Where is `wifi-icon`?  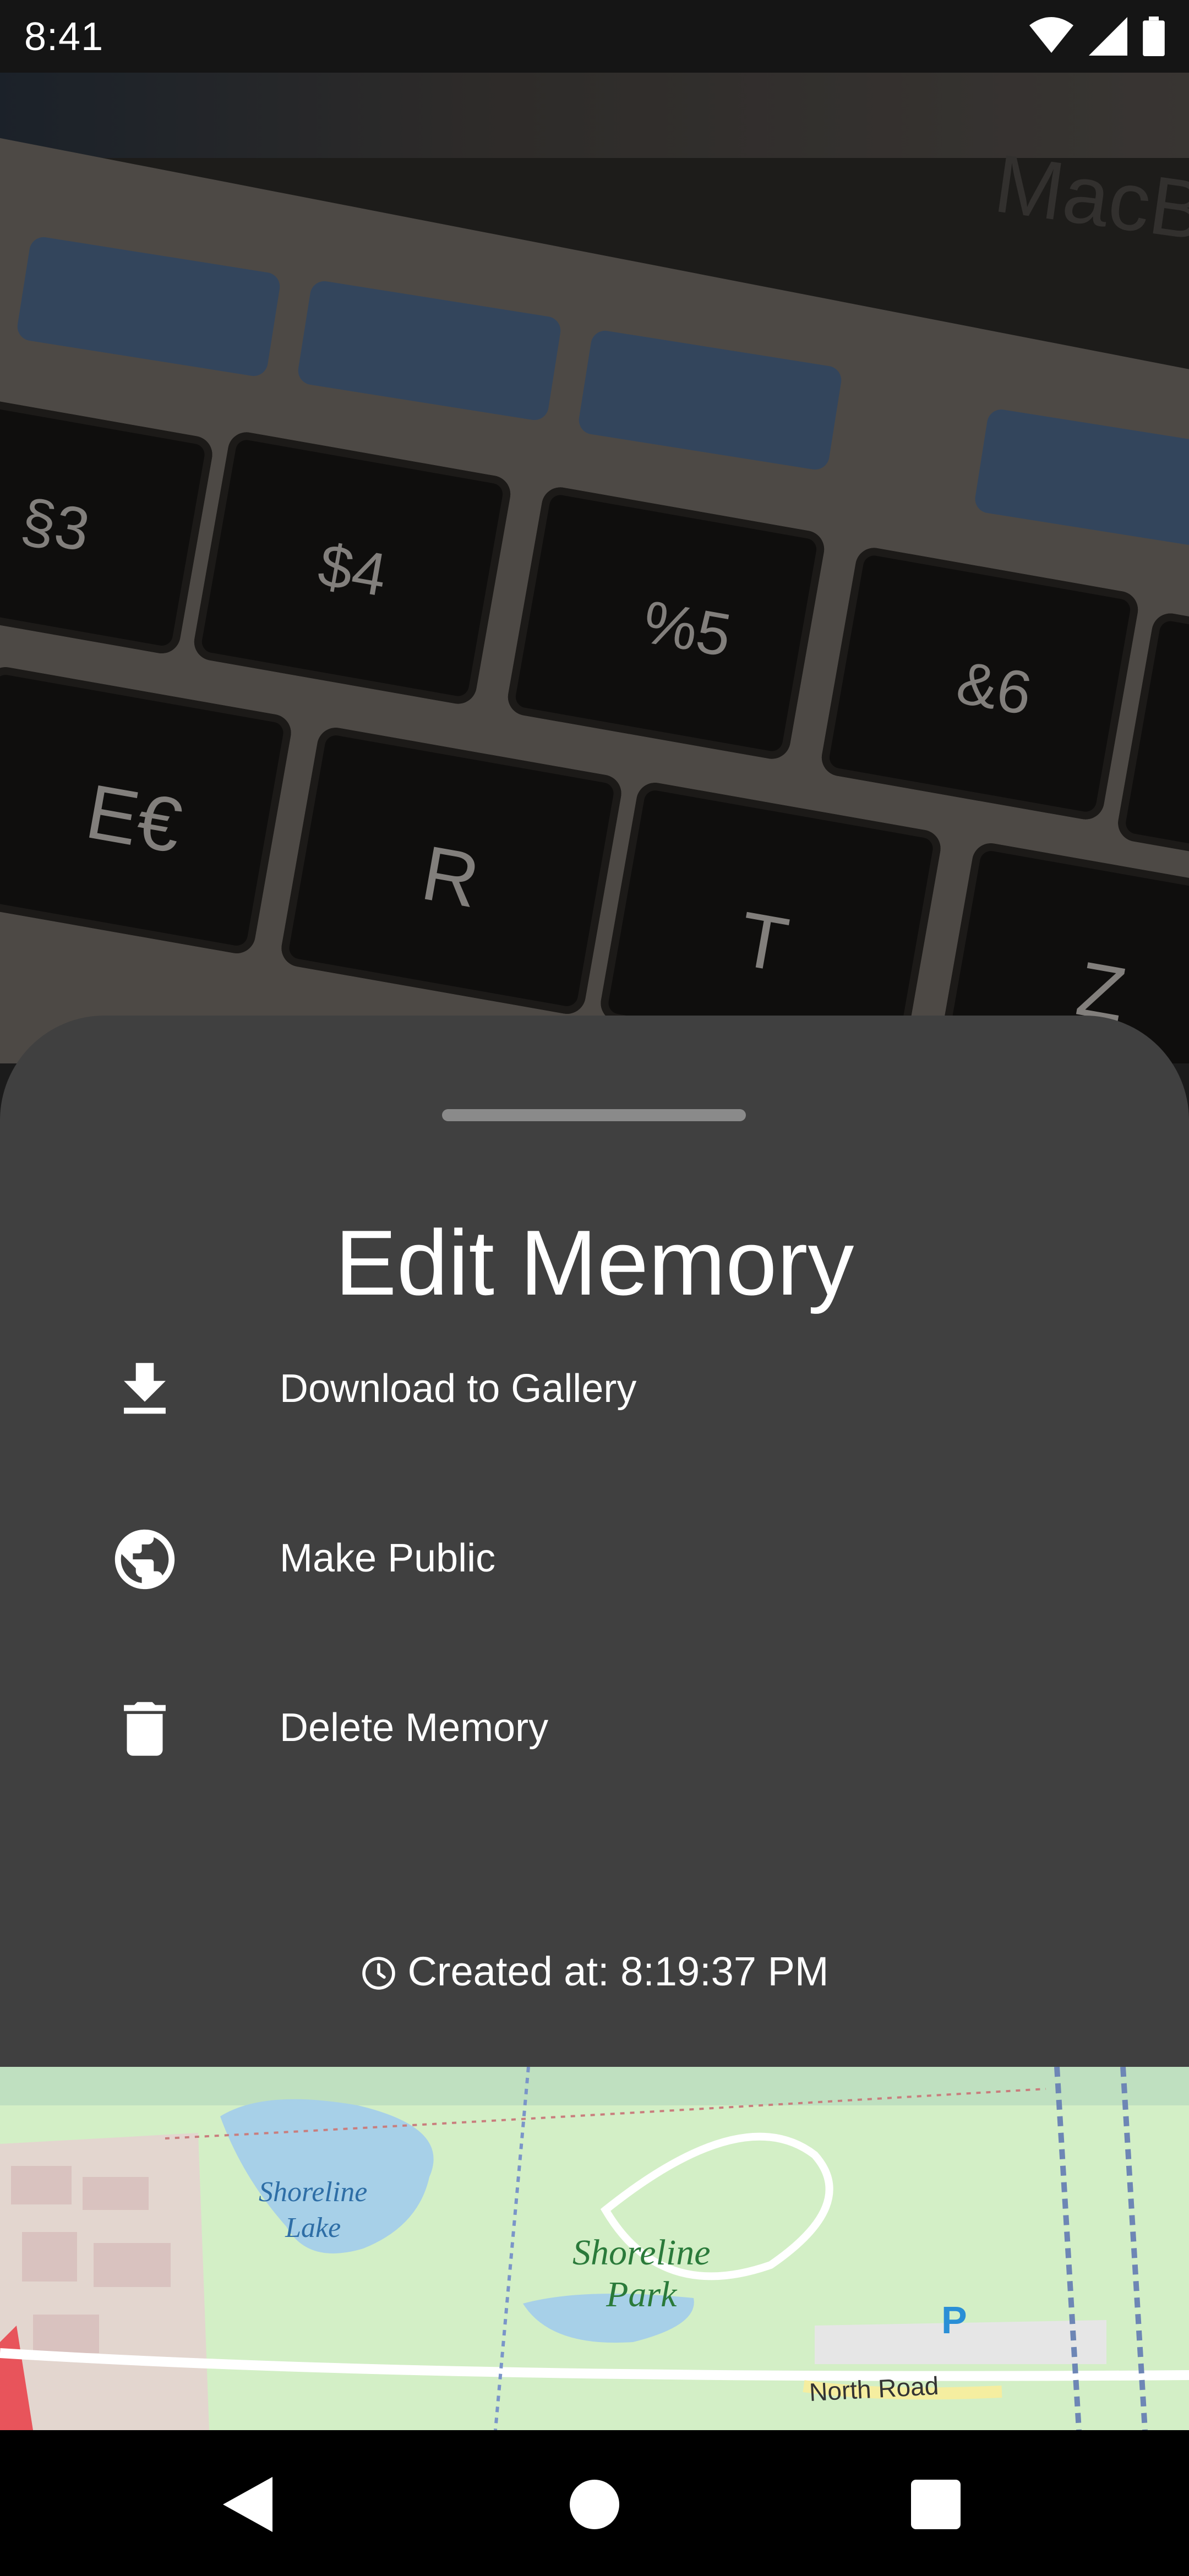 wifi-icon is located at coordinates (1051, 35).